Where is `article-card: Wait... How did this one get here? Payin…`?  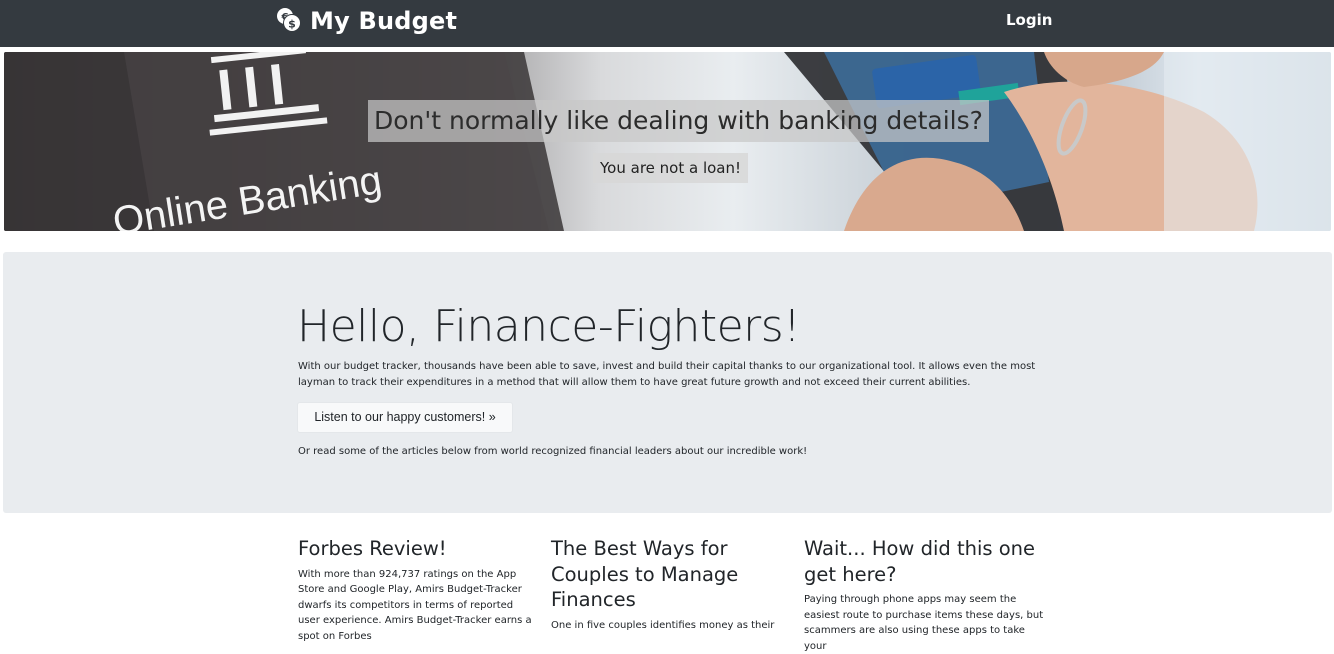 article-card: Wait... How did this one get here? Payin… is located at coordinates (924, 595).